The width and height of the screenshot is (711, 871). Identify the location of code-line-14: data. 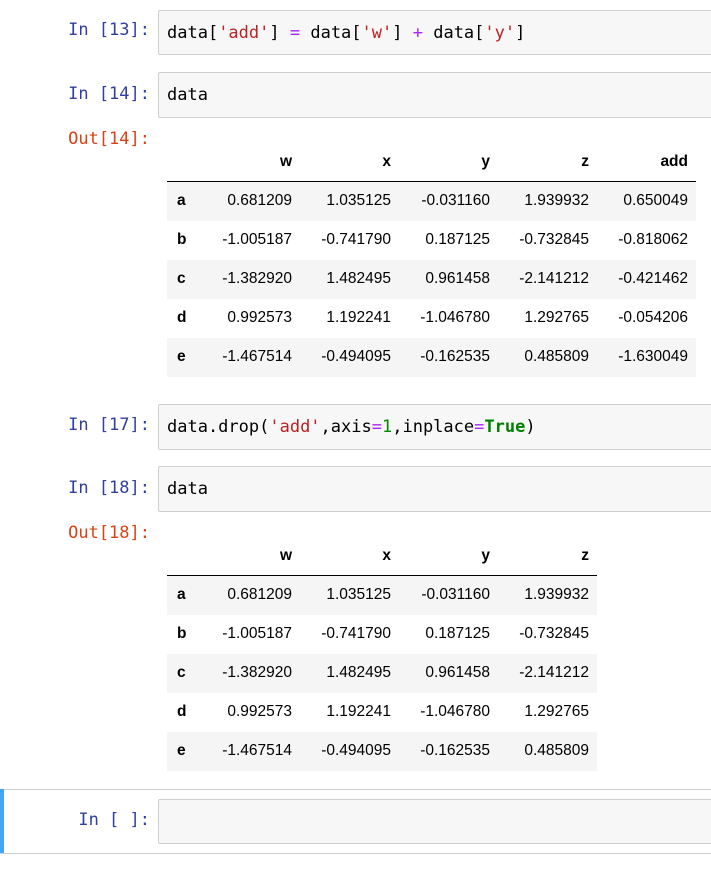
(187, 95).